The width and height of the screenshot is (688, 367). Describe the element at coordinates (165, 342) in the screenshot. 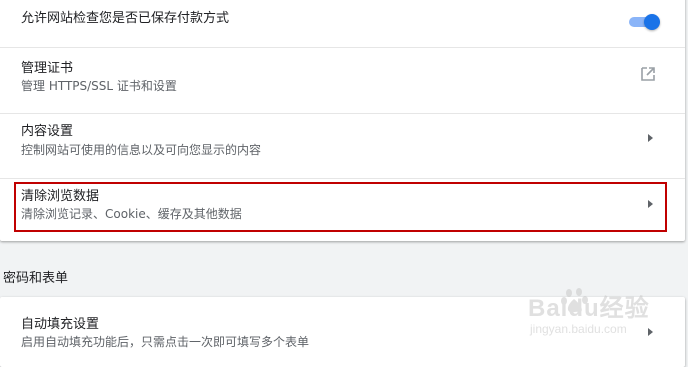

I see `autofill-subtitle: 启用自动填充功能后，只需点击一次即可填写多个表单` at that location.